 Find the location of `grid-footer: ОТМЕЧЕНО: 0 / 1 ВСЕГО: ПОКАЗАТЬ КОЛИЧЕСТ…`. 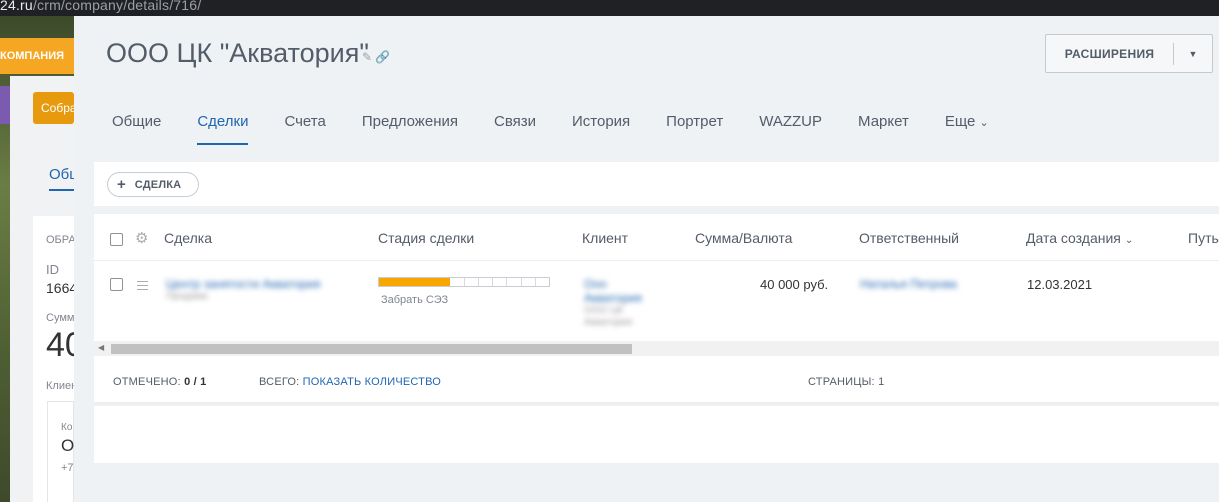

grid-footer: ОТМЕЧЕНО: 0 / 1 ВСЕГО: ПОКАЗАТЬ КОЛИЧЕСТ… is located at coordinates (656, 380).